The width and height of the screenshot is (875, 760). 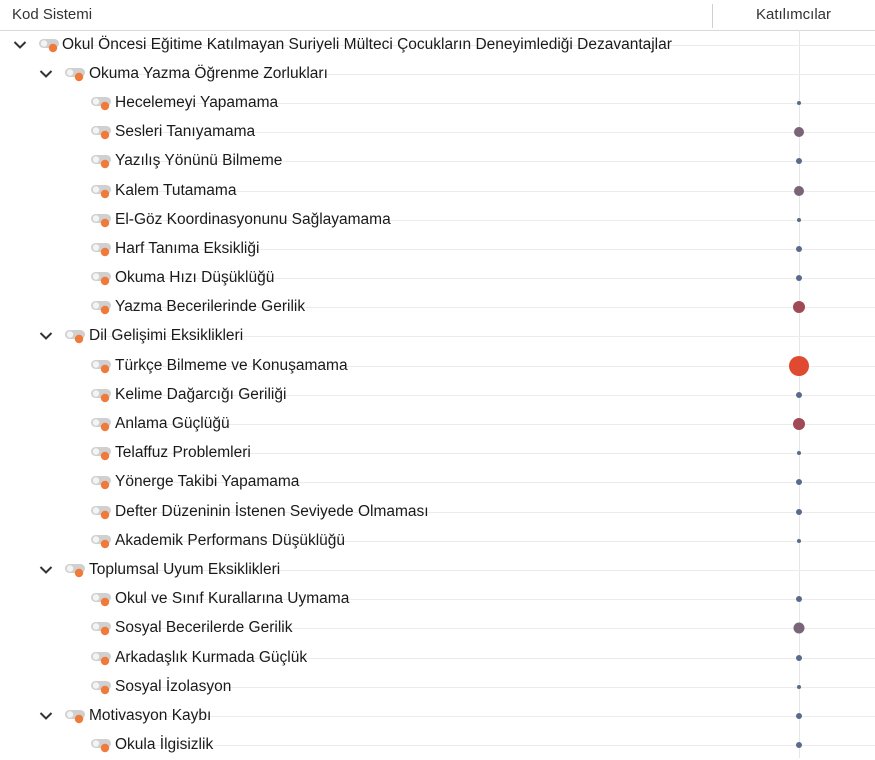 What do you see at coordinates (437, 715) in the screenshot?
I see `code-group-row: Motivasyon Kaybı` at bounding box center [437, 715].